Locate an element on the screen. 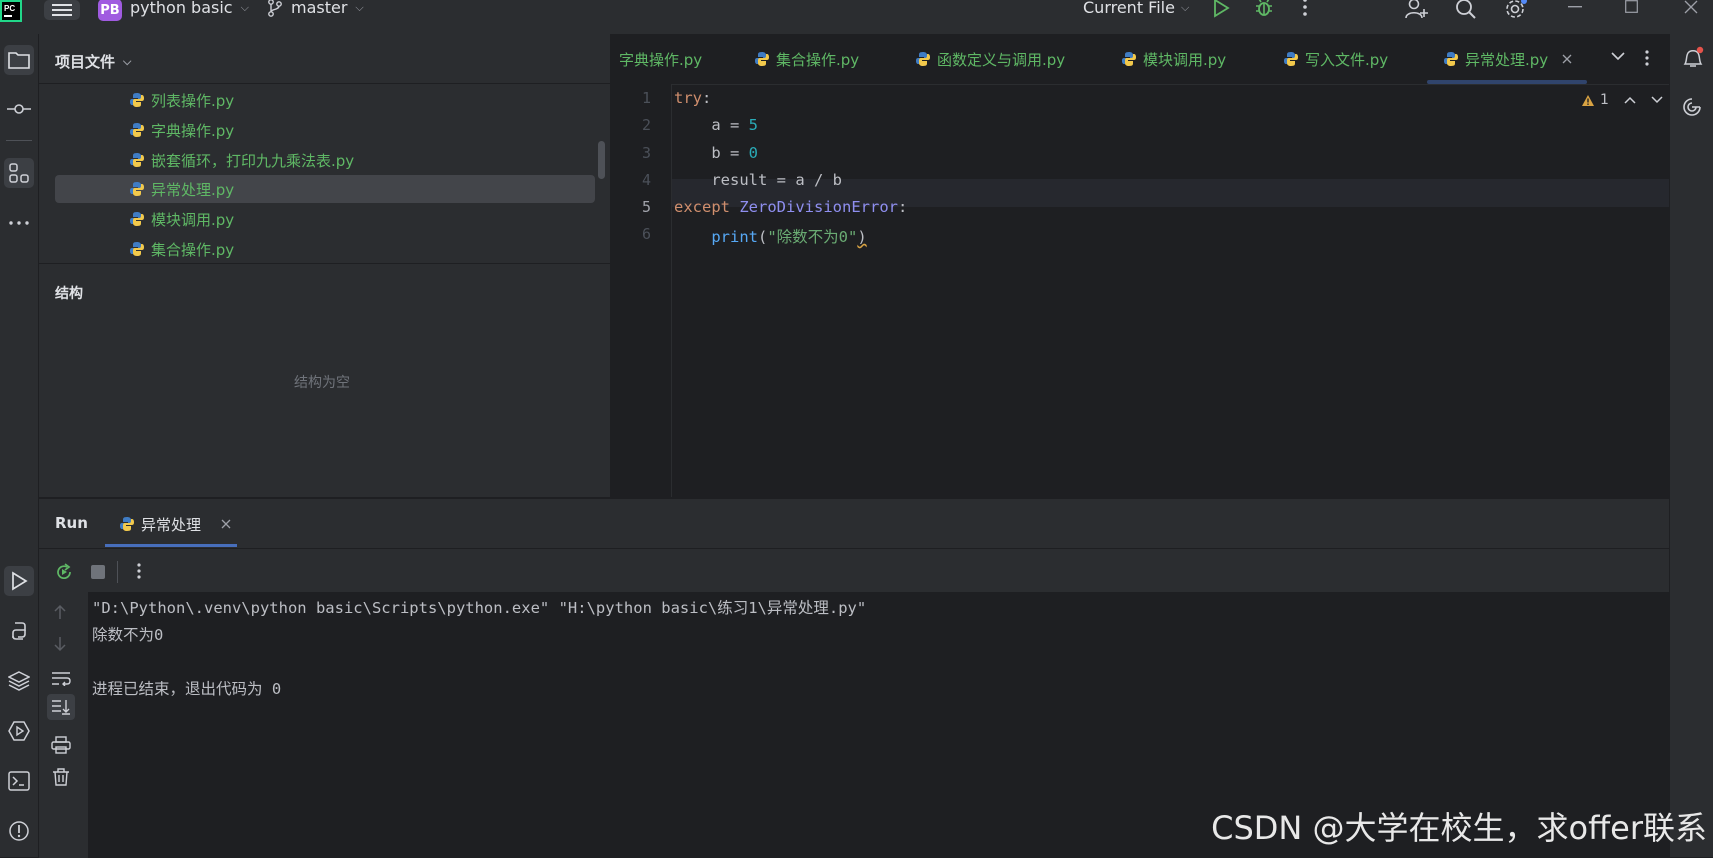  console-line: 进程已结束，退出代码为 0 is located at coordinates (187, 689).